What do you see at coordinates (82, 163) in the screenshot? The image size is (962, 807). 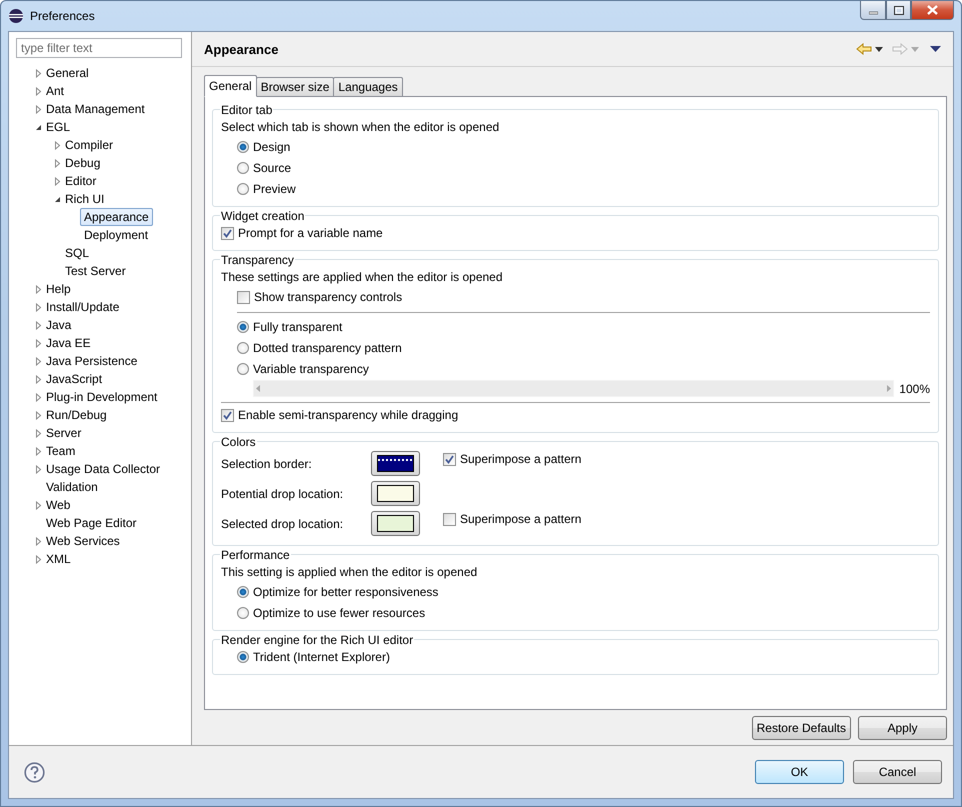 I see `tree-item: Debug` at bounding box center [82, 163].